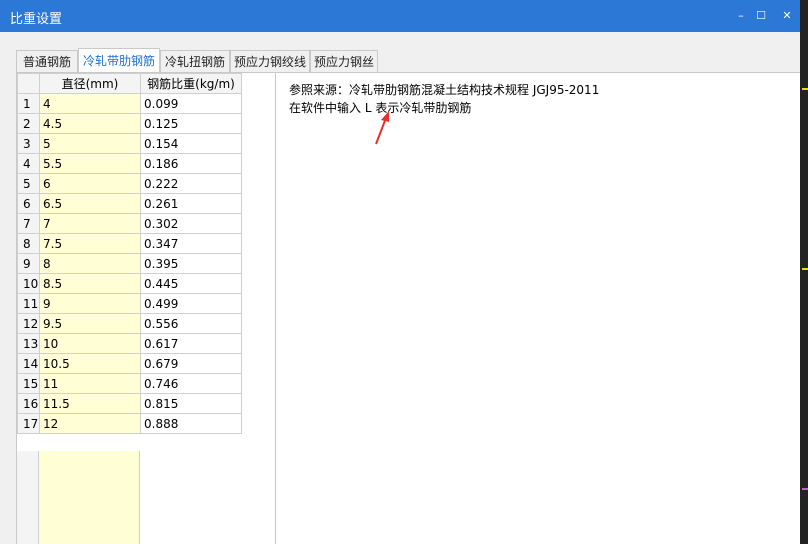 This screenshot has width=808, height=544. What do you see at coordinates (90, 243) in the screenshot?
I see `diameter-cell: 7.5` at bounding box center [90, 243].